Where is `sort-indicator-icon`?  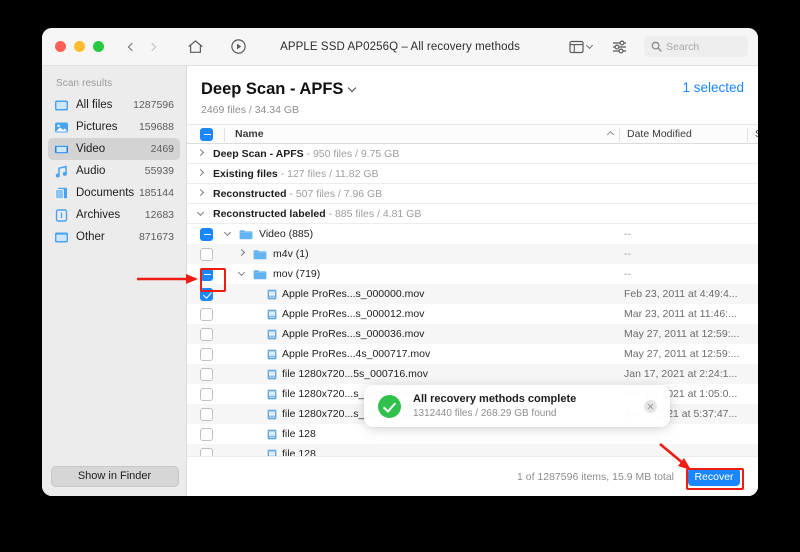
sort-indicator-icon is located at coordinates (610, 134).